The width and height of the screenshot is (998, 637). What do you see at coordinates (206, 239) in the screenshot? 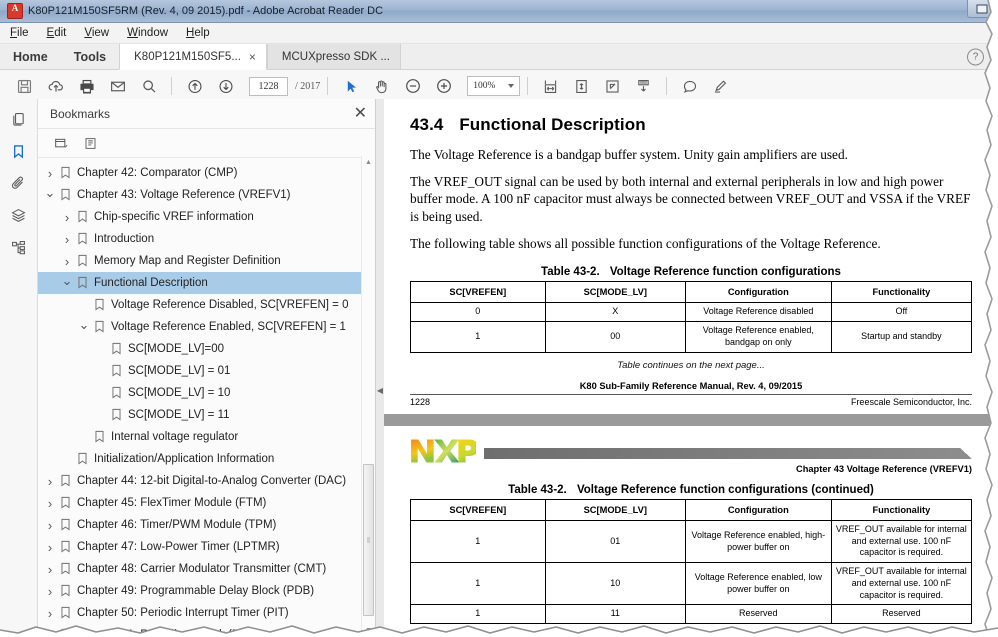
I see `bookmark-item: › Introduction` at bounding box center [206, 239].